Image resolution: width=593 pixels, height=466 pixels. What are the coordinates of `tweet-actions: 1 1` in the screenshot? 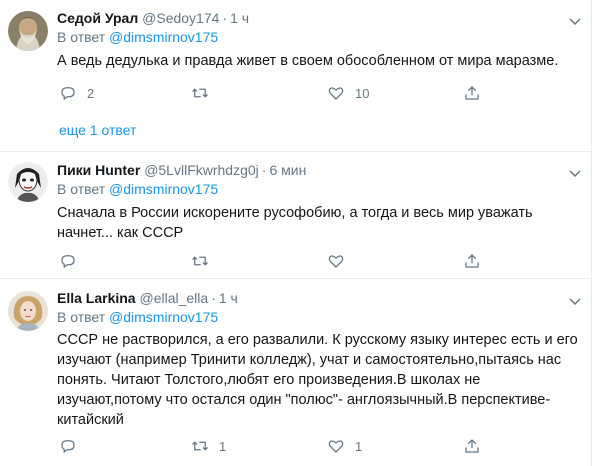 It's located at (274, 446).